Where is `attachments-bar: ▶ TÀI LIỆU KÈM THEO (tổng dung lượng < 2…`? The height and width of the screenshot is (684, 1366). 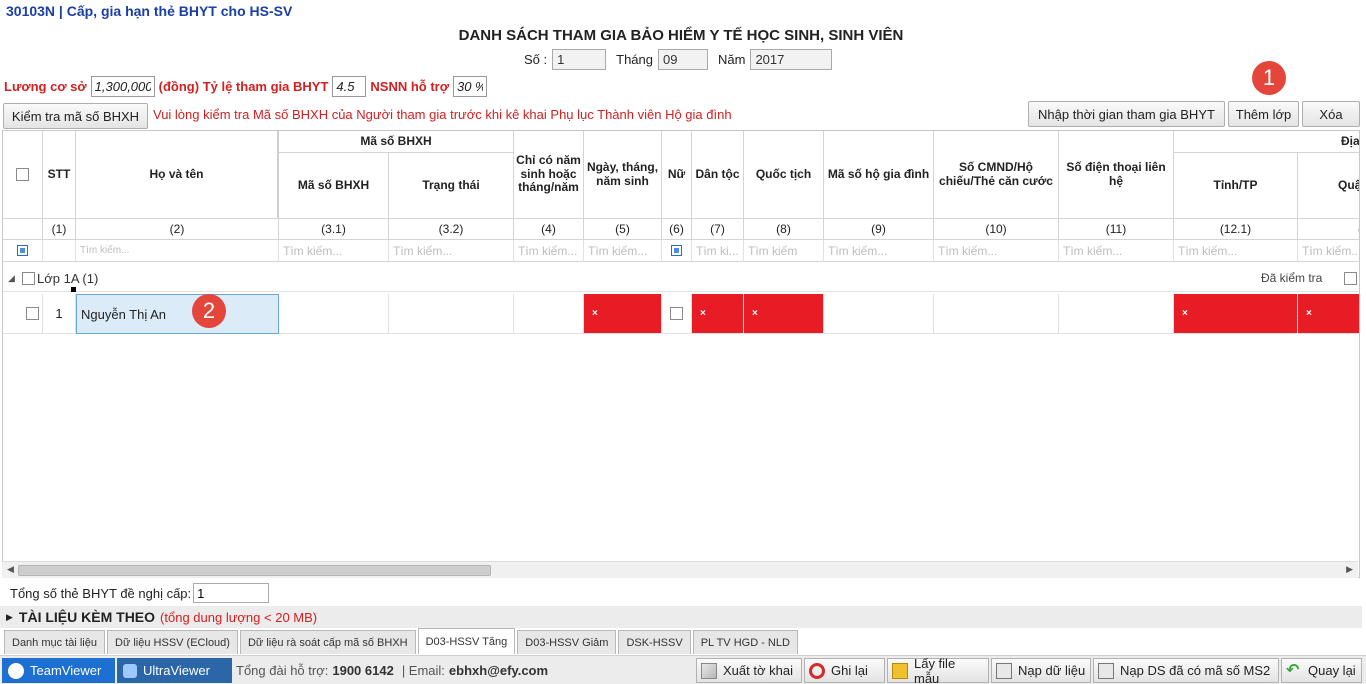
attachments-bar: ▶ TÀI LIỆU KÈM THEO (tổng dung lượng < 2… is located at coordinates (681, 617).